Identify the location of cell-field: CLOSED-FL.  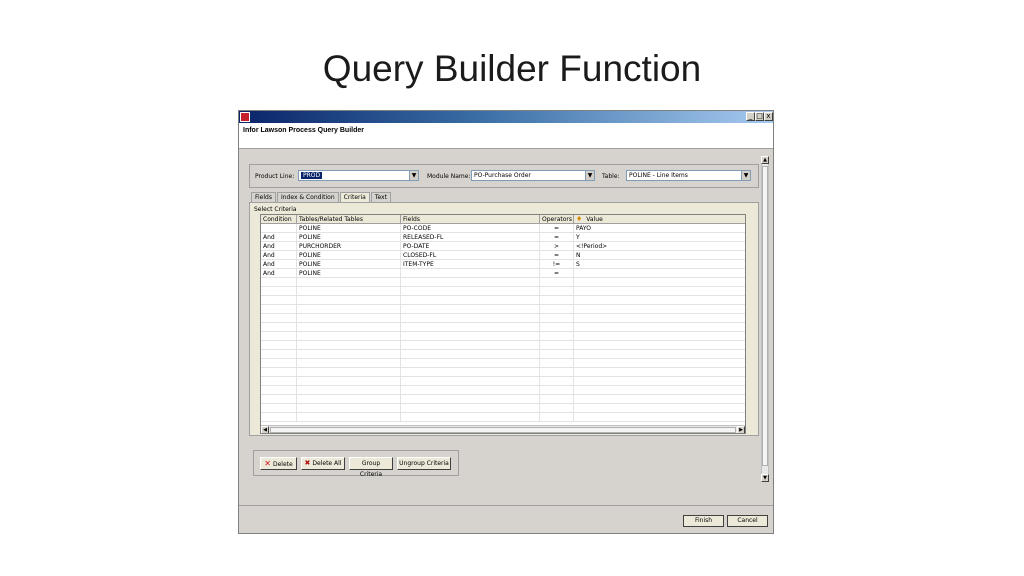
(470, 255).